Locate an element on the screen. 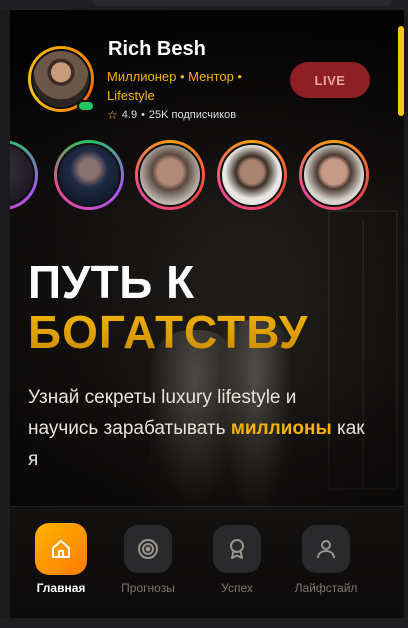 Image resolution: width=408 pixels, height=628 pixels. nav-item-success: Успех is located at coordinates (237, 560).